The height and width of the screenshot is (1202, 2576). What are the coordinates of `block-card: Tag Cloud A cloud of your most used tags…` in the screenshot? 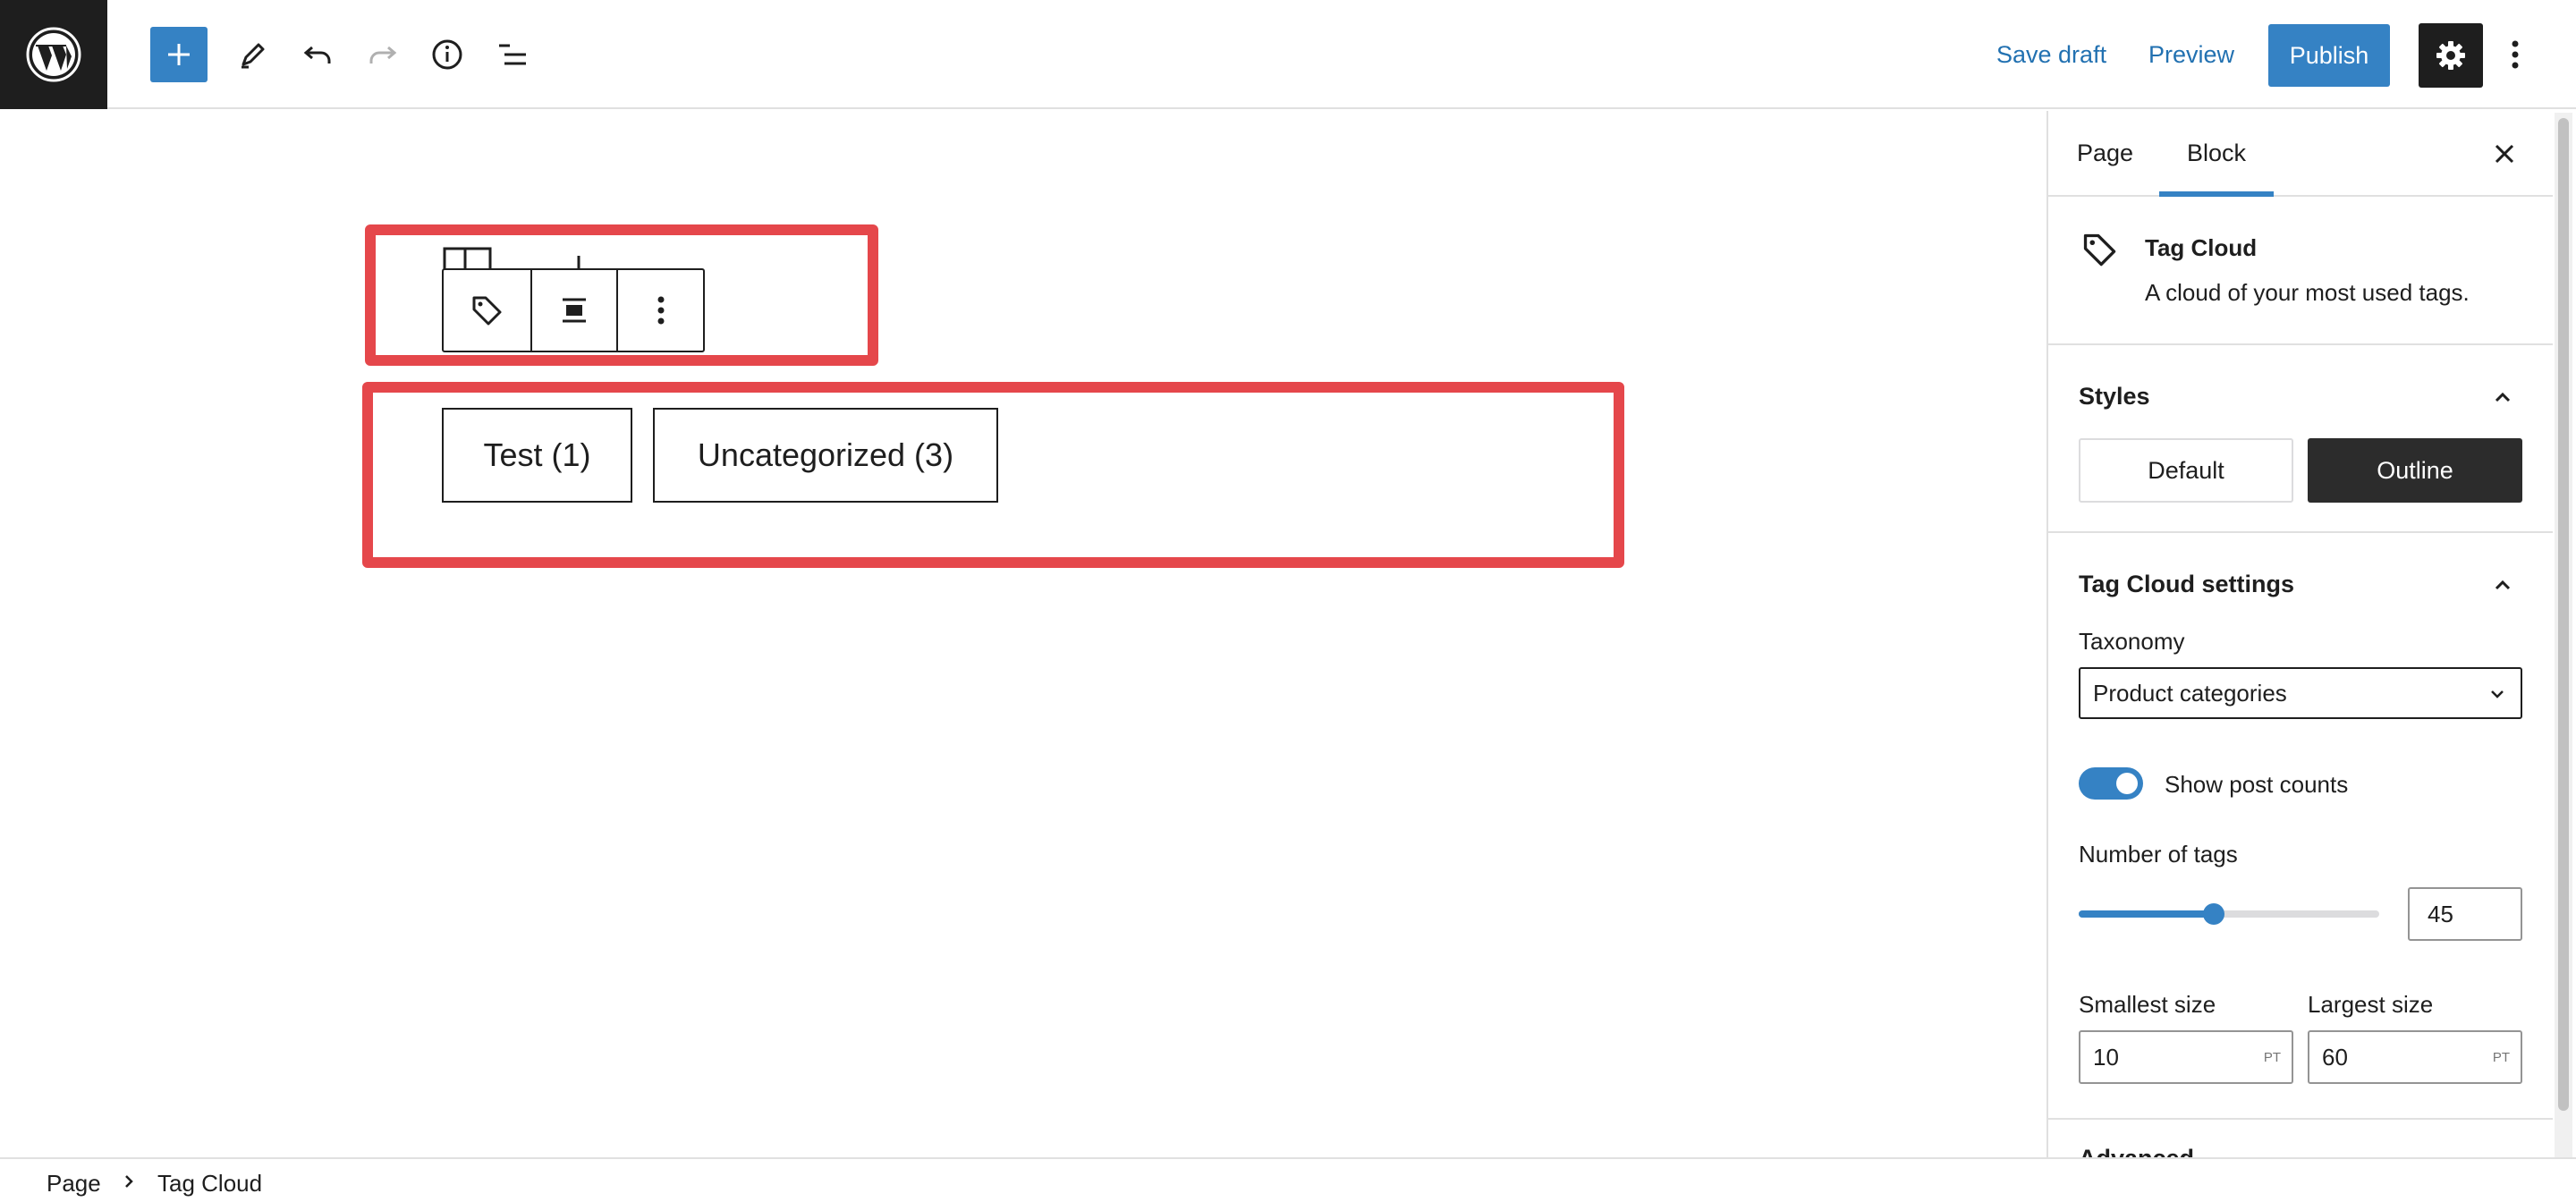 It's located at (2300, 271).